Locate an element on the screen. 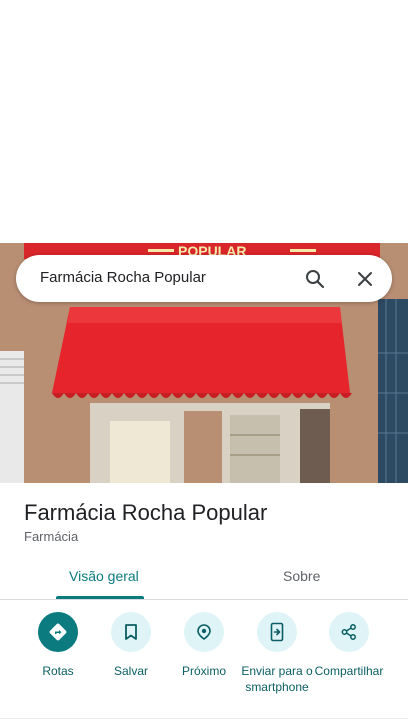  send-to-phone-icon is located at coordinates (277, 632).